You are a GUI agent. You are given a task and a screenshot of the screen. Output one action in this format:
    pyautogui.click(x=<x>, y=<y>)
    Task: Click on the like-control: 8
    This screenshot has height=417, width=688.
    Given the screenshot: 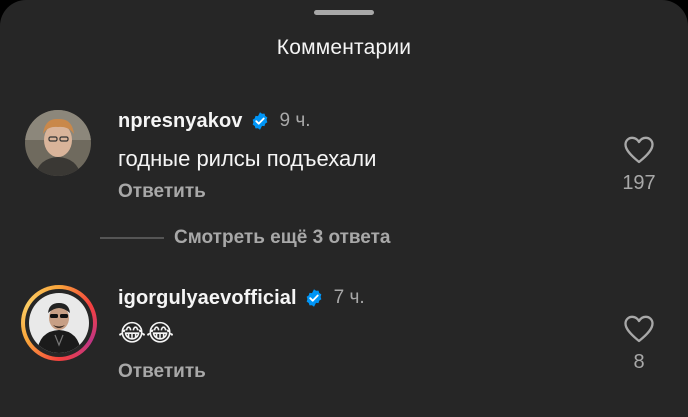 What is the action you would take?
    pyautogui.click(x=639, y=344)
    